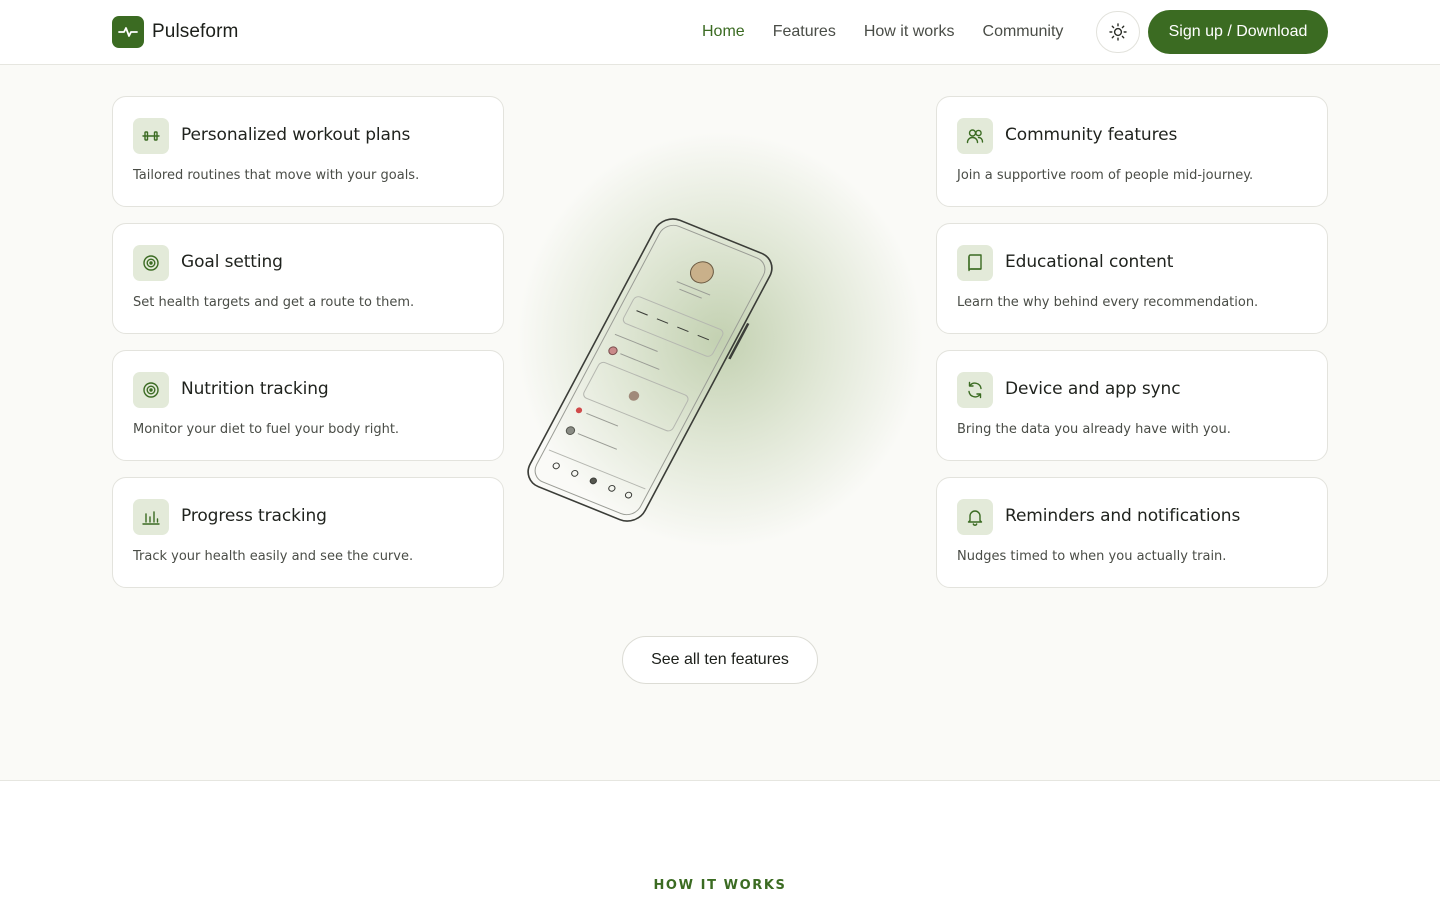 The image size is (1440, 900). I want to click on bar-chart-icon, so click(151, 517).